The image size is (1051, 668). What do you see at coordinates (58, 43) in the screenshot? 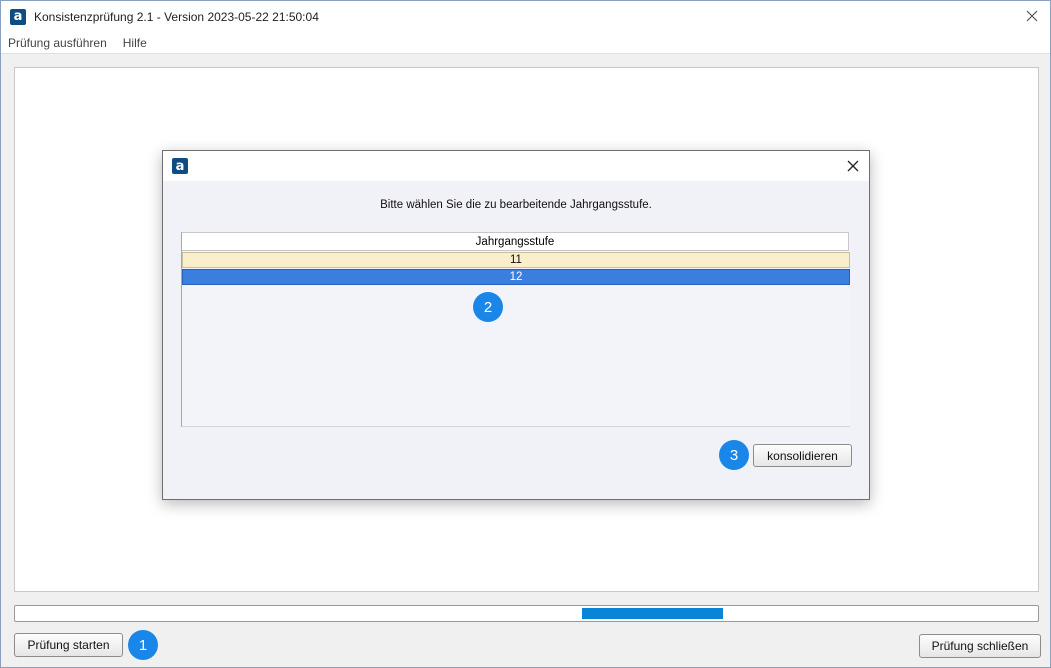
I see `menu-pruefung-ausfuehren: Prüfung ausführen` at bounding box center [58, 43].